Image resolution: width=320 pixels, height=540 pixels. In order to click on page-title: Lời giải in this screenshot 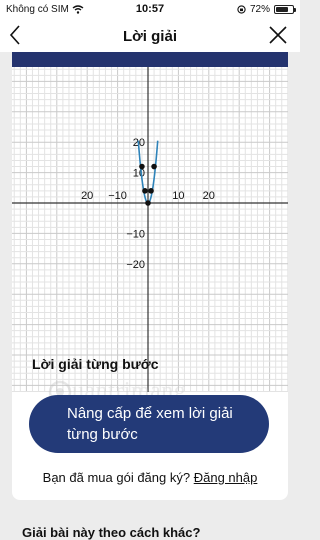, I will do `click(149, 36)`.